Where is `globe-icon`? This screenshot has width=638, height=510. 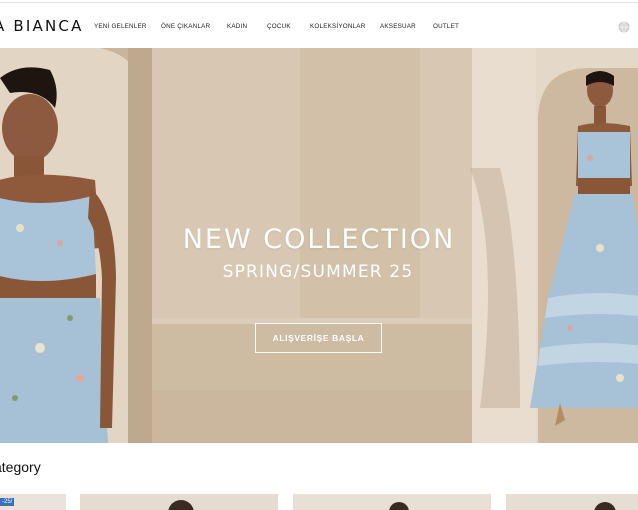
globe-icon is located at coordinates (624, 26).